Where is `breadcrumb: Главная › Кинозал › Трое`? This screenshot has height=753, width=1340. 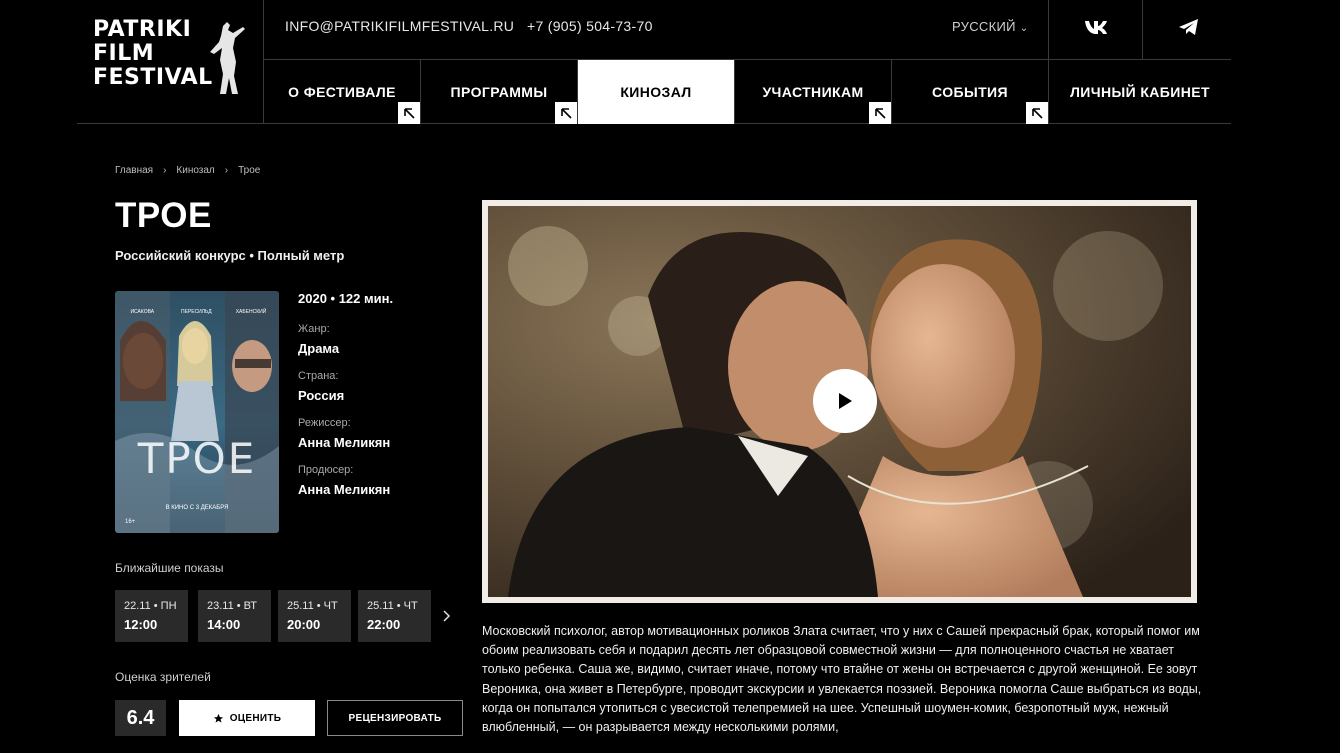 breadcrumb: Главная › Кинозал › Трое is located at coordinates (187, 170).